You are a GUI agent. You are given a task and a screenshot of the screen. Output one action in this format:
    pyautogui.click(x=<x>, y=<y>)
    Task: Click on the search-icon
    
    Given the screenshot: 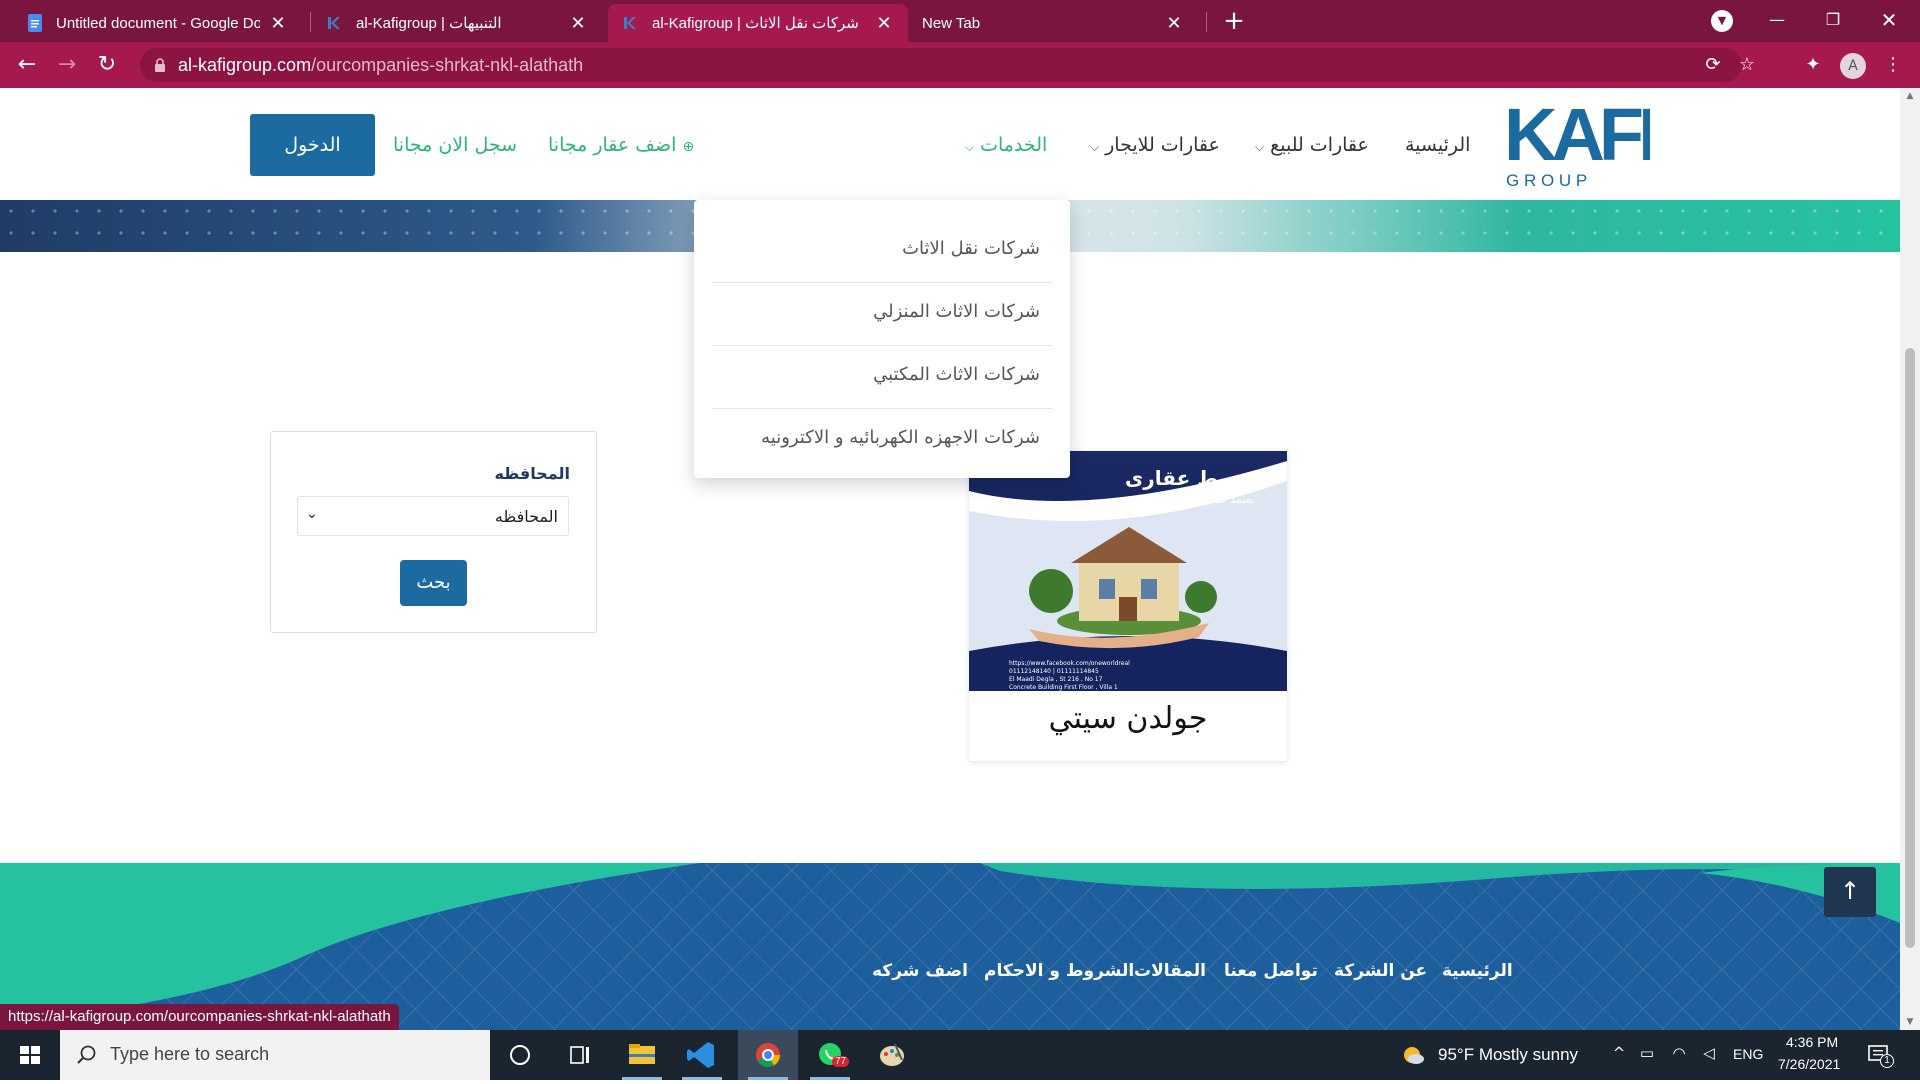 What is the action you would take?
    pyautogui.click(x=86, y=1054)
    